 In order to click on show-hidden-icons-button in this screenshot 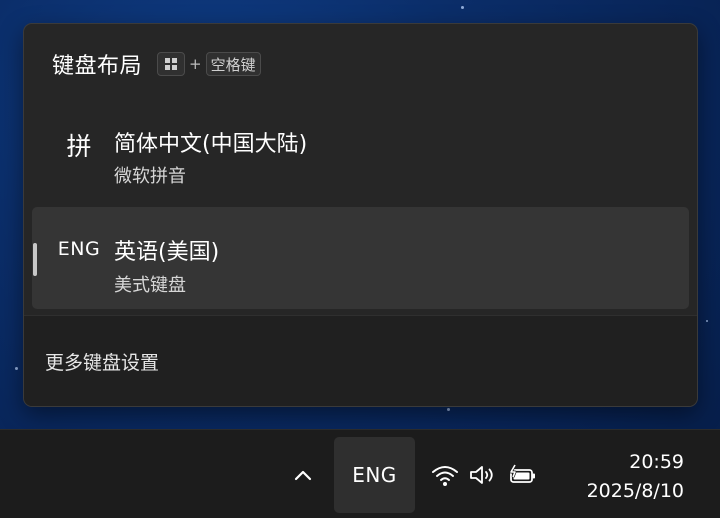, I will do `click(303, 475)`.